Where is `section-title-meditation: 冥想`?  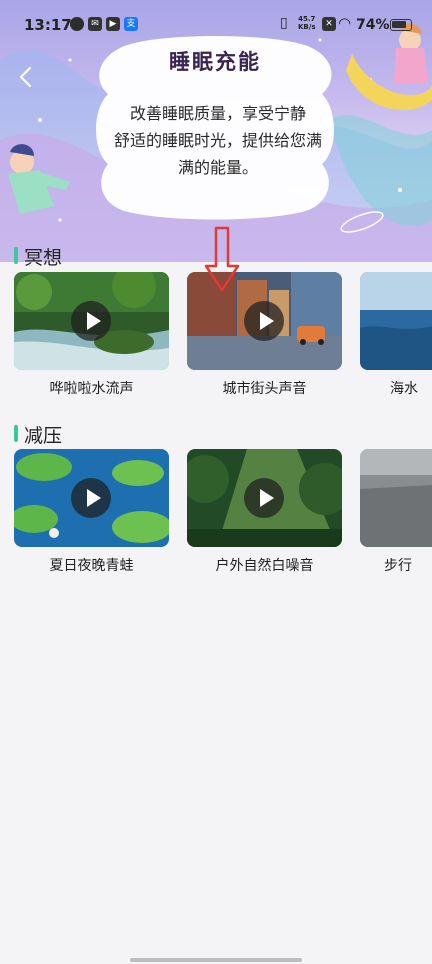
section-title-meditation: 冥想 is located at coordinates (38, 256).